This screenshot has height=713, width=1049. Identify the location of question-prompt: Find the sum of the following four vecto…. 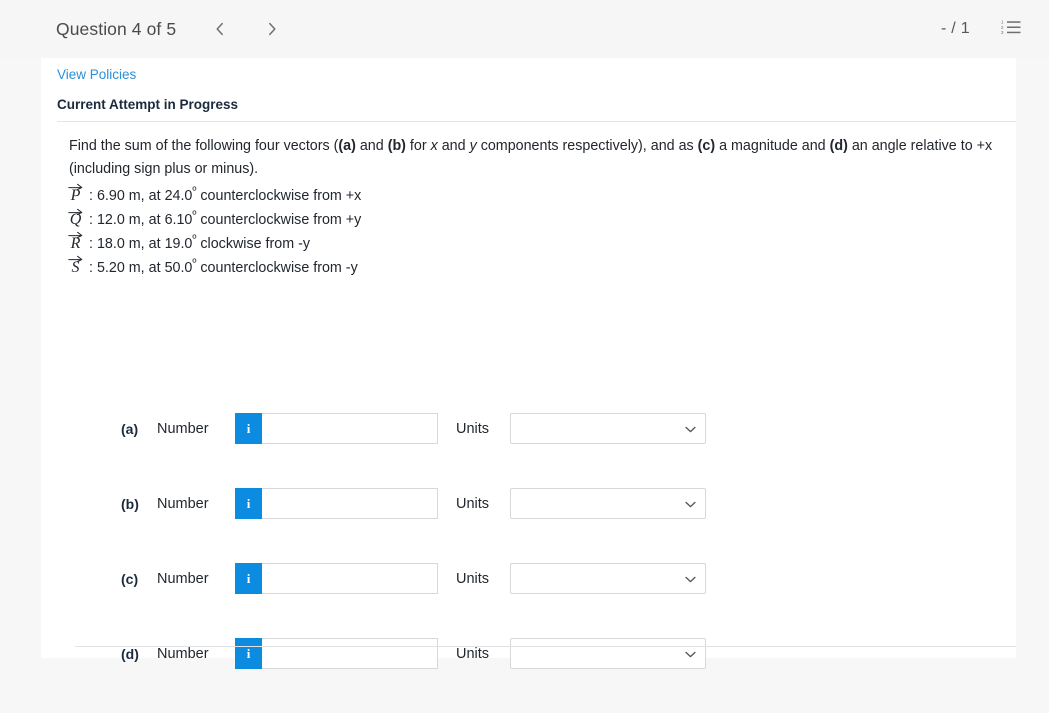
(534, 157).